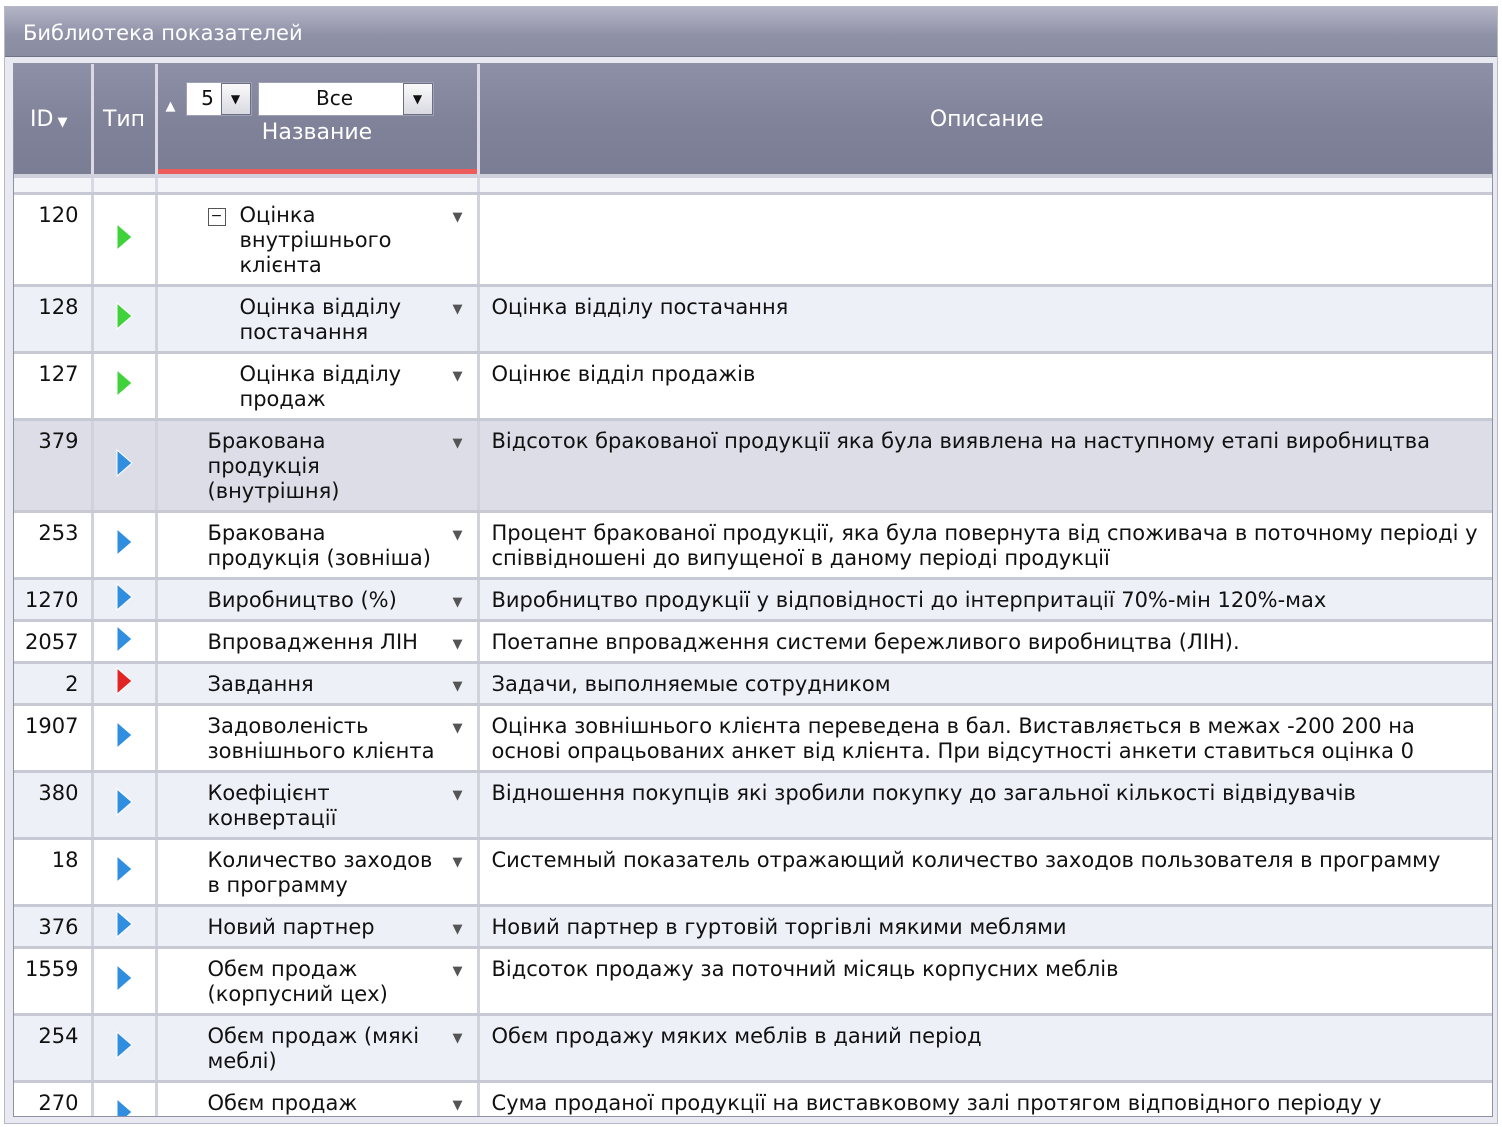  Describe the element at coordinates (313, 1048) in the screenshot. I see `indicator-name: Обєм продаж (мякі меблі)` at that location.